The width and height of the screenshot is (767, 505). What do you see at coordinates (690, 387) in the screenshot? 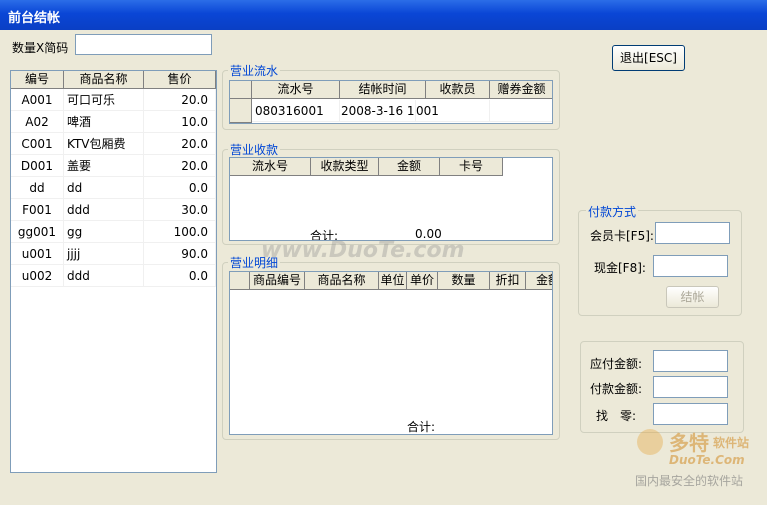
I see `paid-amount-field` at bounding box center [690, 387].